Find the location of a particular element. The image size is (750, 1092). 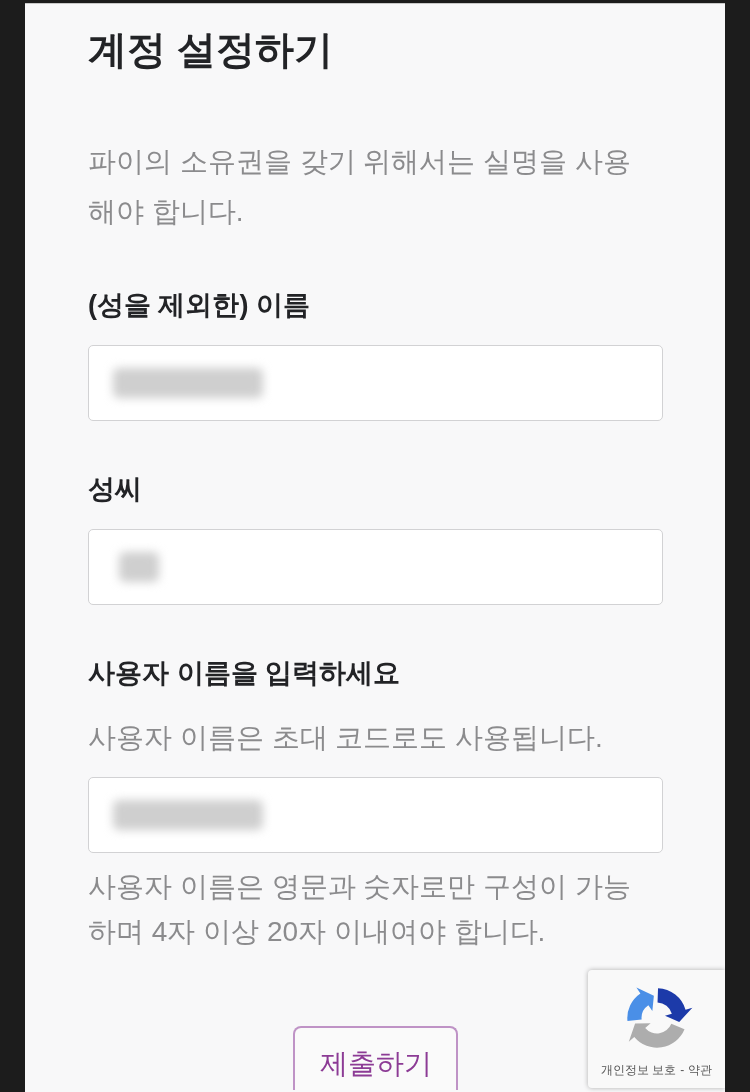

field-label: 사용자 이름을 입력하세요 is located at coordinates (244, 673).